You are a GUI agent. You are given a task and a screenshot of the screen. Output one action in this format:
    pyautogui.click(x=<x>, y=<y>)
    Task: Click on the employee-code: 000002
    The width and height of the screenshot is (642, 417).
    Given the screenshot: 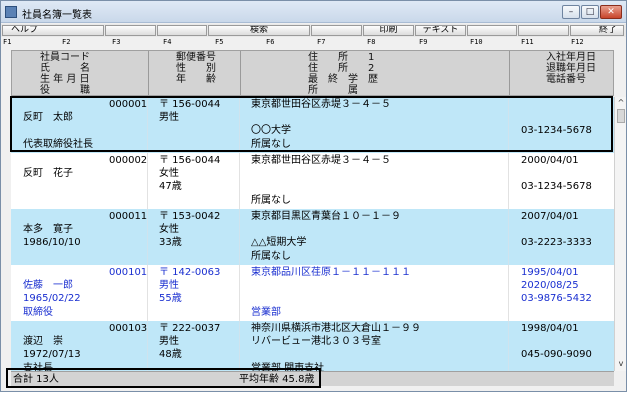 What is the action you would take?
    pyautogui.click(x=128, y=160)
    